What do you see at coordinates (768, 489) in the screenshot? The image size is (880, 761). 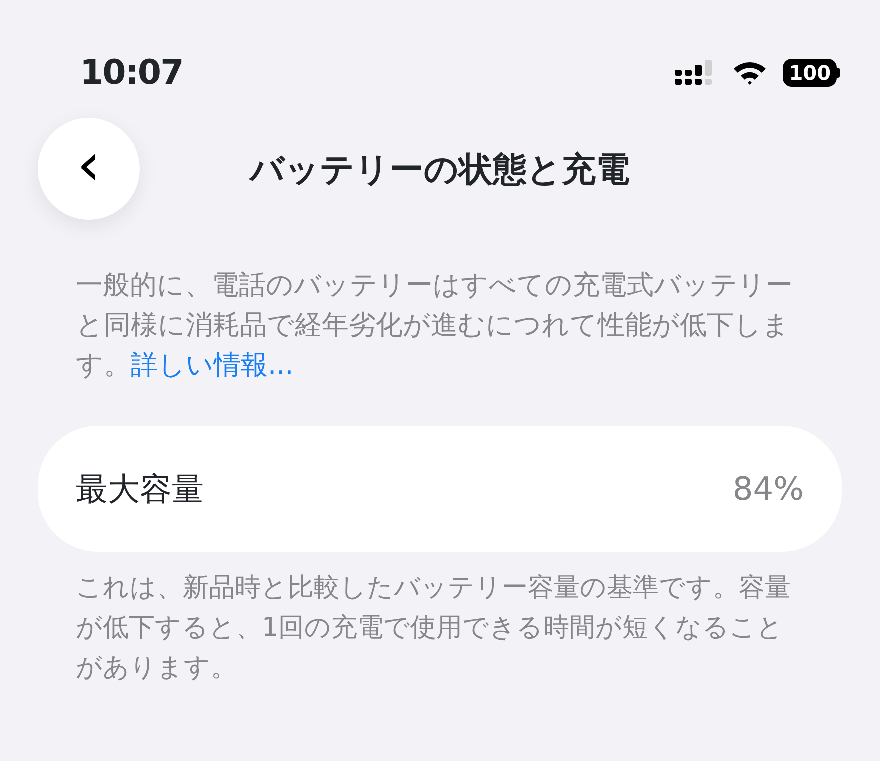 I see `capacity-value: 84%` at bounding box center [768, 489].